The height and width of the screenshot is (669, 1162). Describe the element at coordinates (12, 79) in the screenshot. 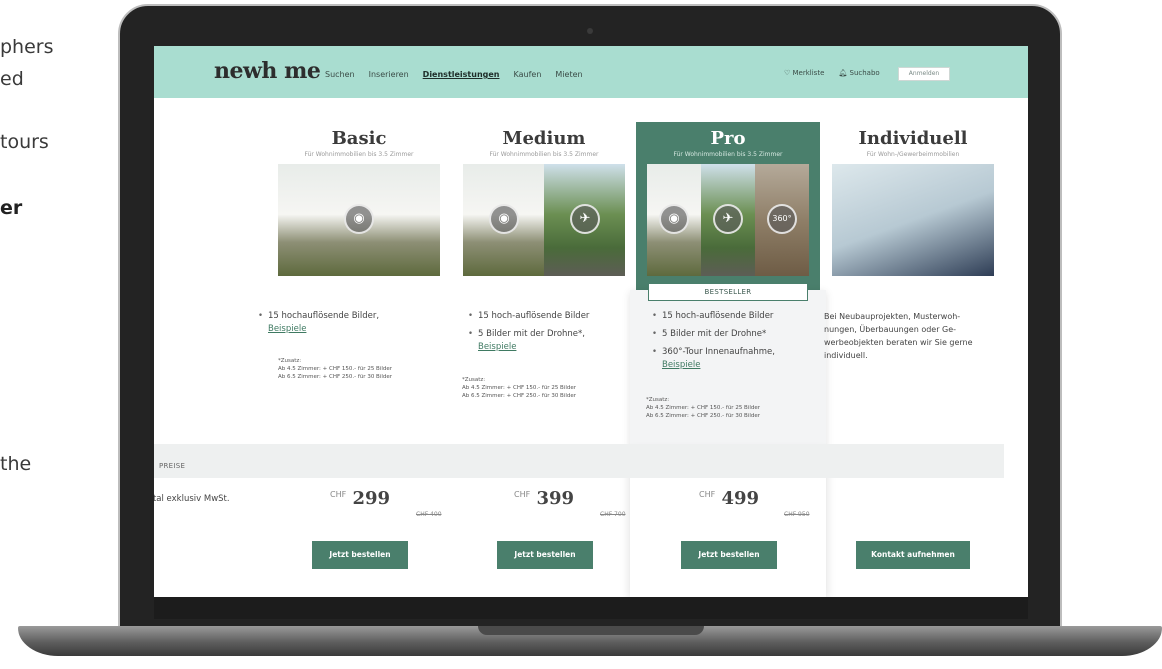

I see `side-text-2: ed` at that location.